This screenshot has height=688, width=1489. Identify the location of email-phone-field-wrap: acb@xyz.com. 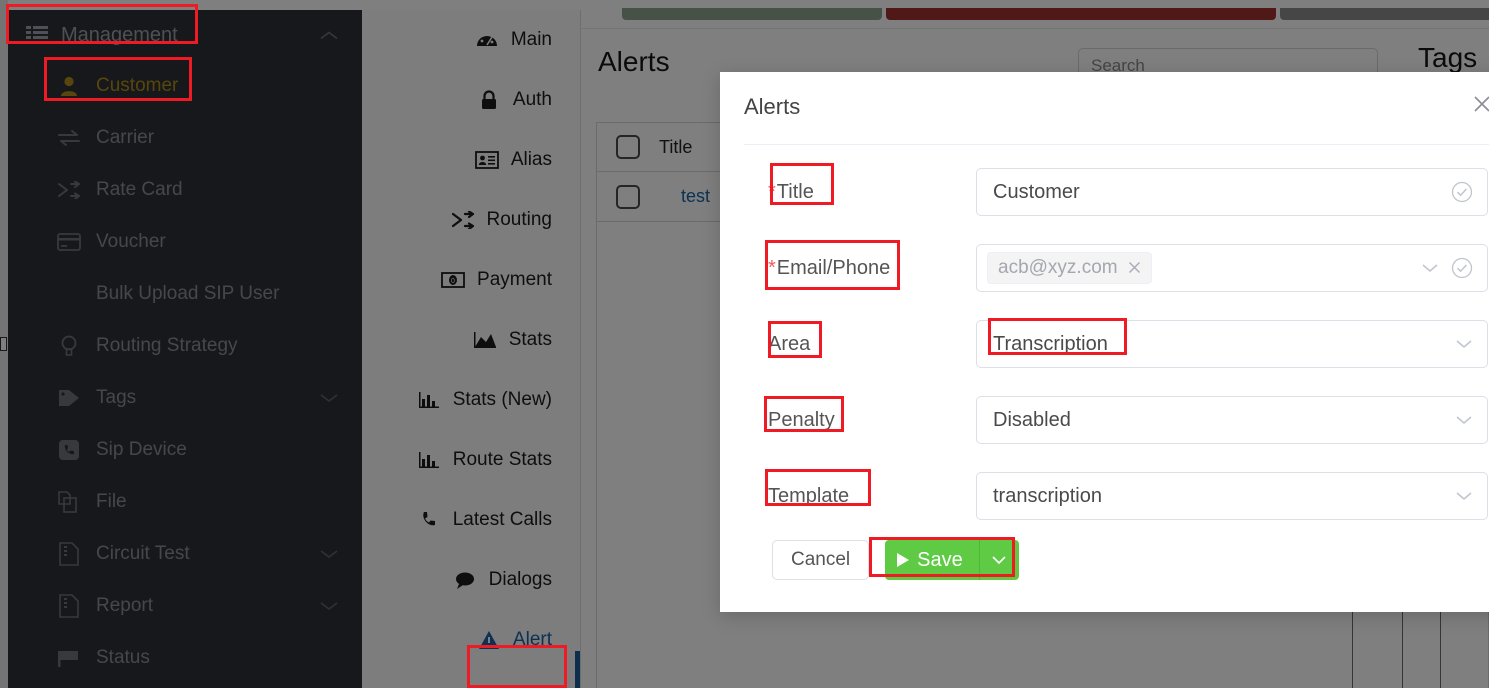
(1232, 268).